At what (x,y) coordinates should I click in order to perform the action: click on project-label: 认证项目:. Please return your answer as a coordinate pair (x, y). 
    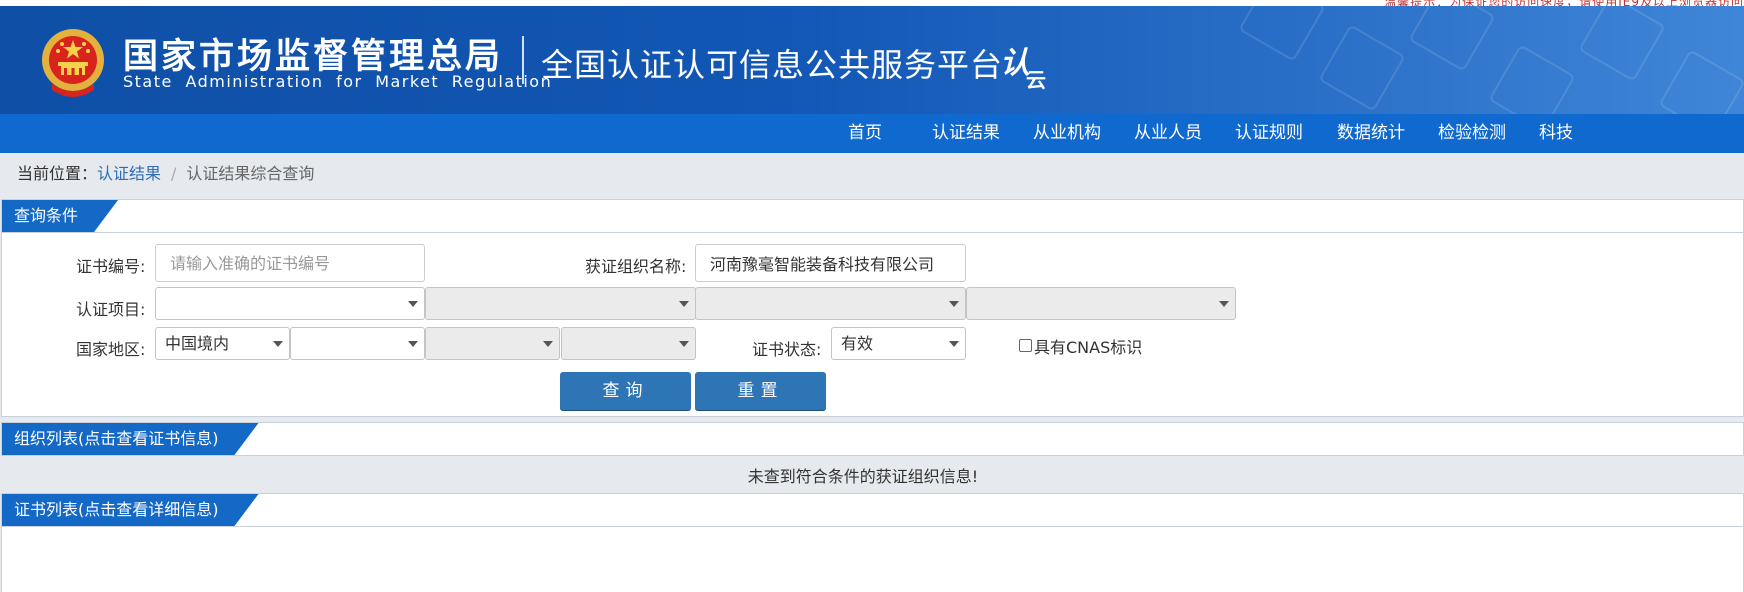
    Looking at the image, I should click on (111, 309).